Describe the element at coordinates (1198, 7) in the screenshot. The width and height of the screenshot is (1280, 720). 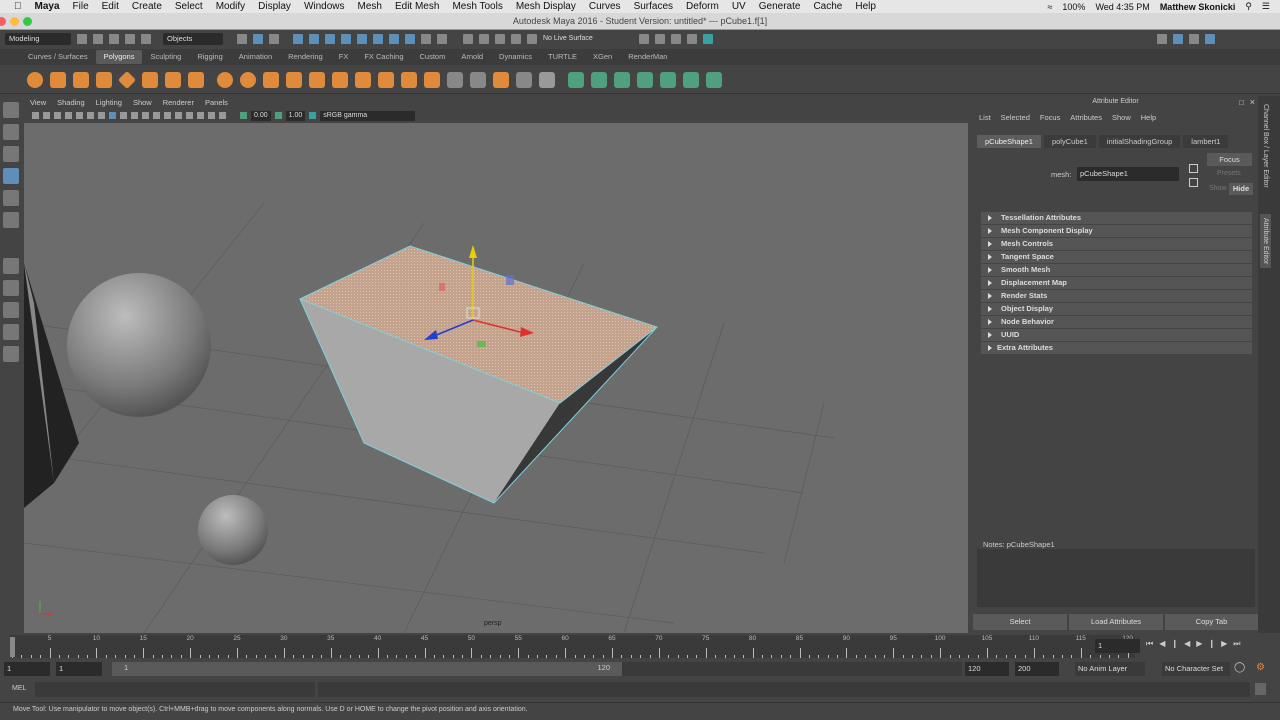
I see `user-name: Matthew Skonicki` at that location.